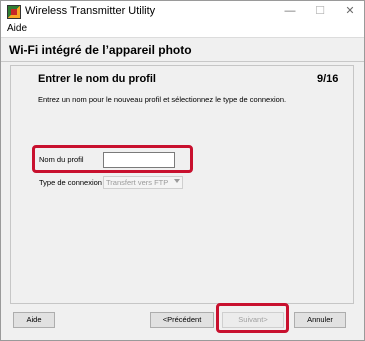 Image resolution: width=365 pixels, height=341 pixels. Describe the element at coordinates (253, 320) in the screenshot. I see `next-button: Suivant>` at that location.